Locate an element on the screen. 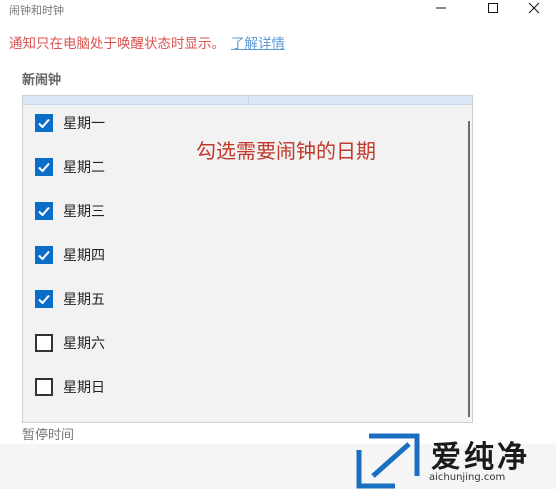 This screenshot has height=489, width=556. maximize-icon is located at coordinates (493, 8).